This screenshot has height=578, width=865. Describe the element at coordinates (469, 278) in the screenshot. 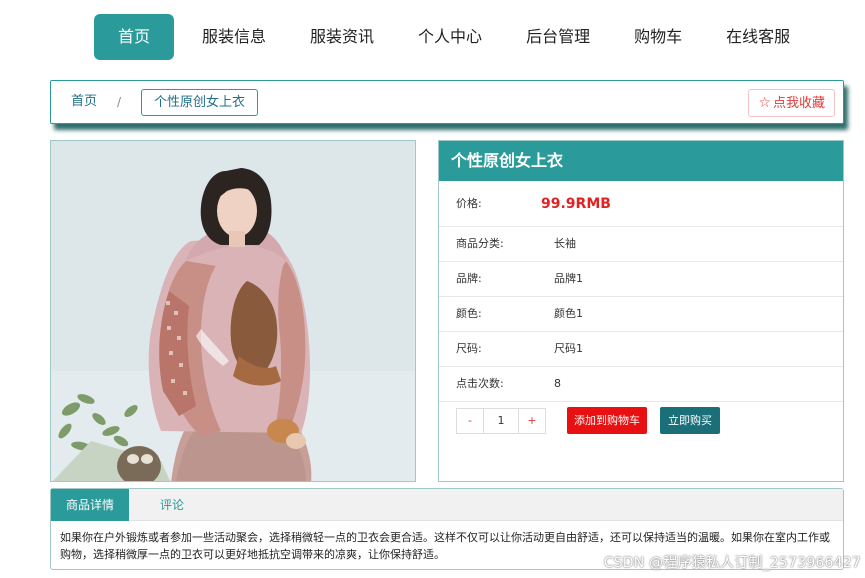

I see `attribute-key: 品牌:` at that location.